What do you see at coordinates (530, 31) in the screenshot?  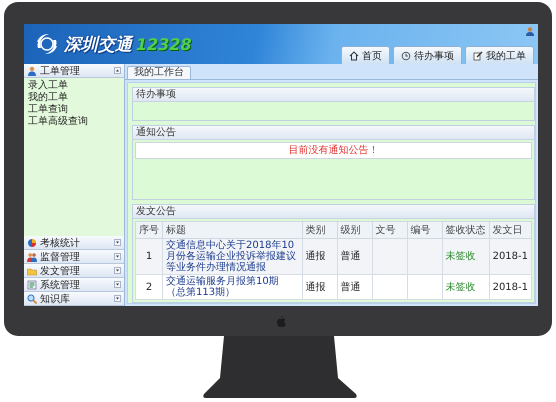 I see `user-icon` at bounding box center [530, 31].